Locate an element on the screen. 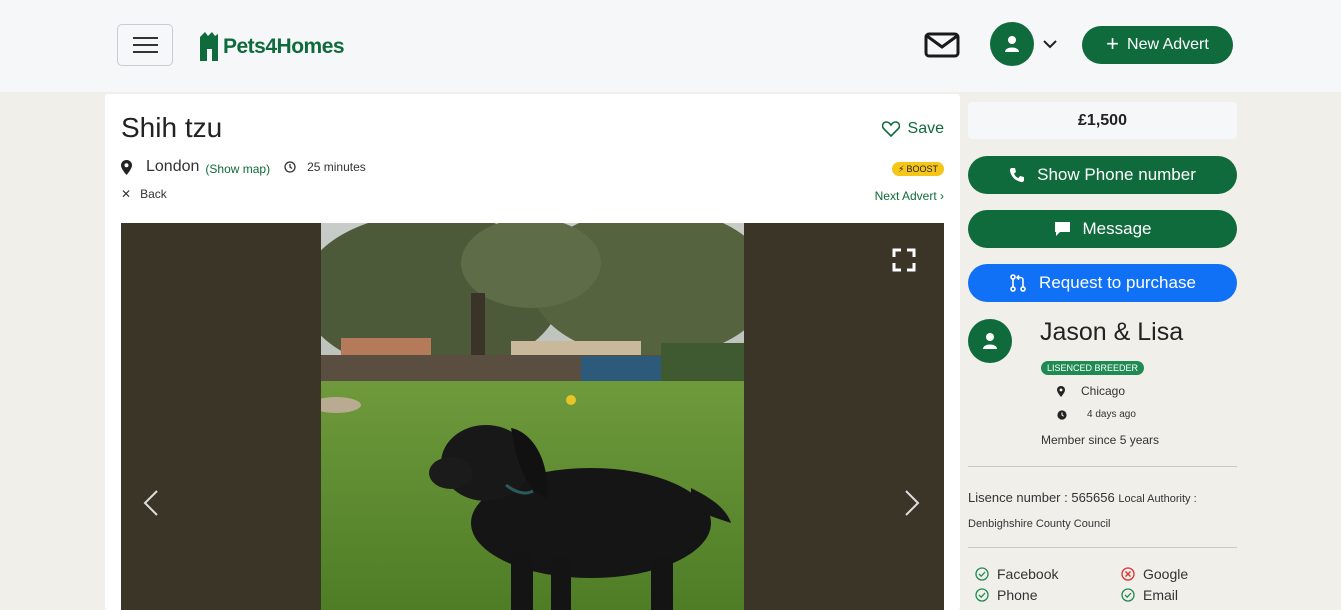 The width and height of the screenshot is (1341, 610). authority-name: Denbighshire County Council is located at coordinates (1039, 524).